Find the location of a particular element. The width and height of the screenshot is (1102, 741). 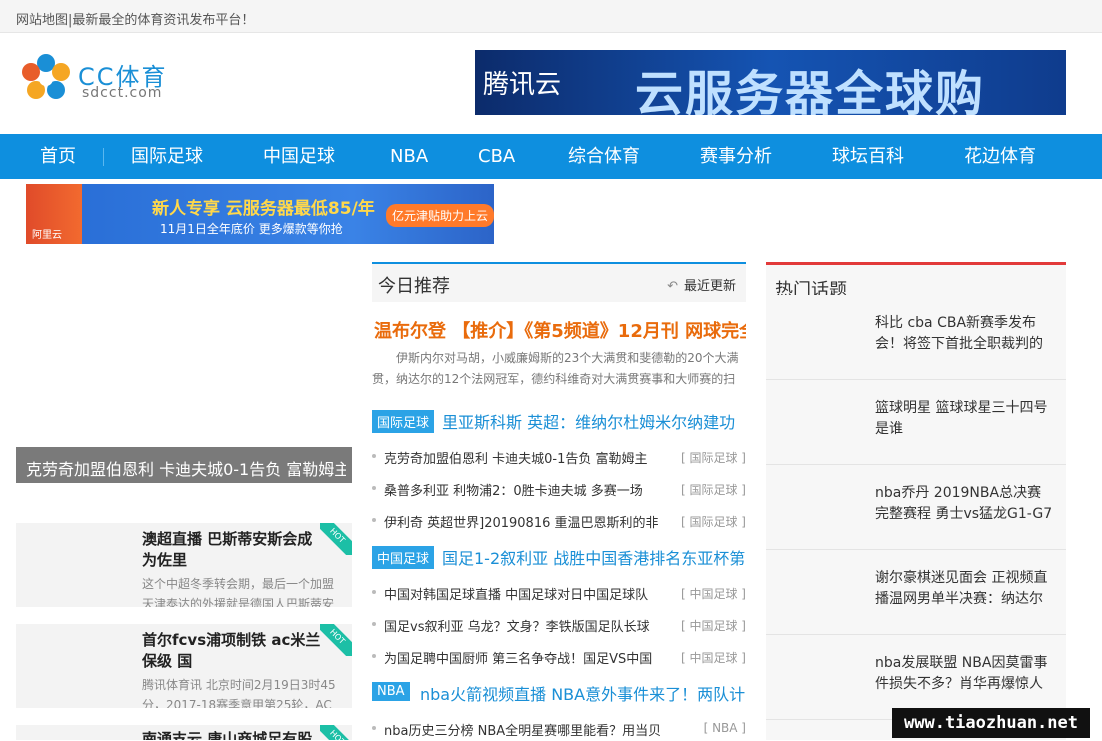

nav-item-encyclopedia: 球坛百科 is located at coordinates (868, 156).